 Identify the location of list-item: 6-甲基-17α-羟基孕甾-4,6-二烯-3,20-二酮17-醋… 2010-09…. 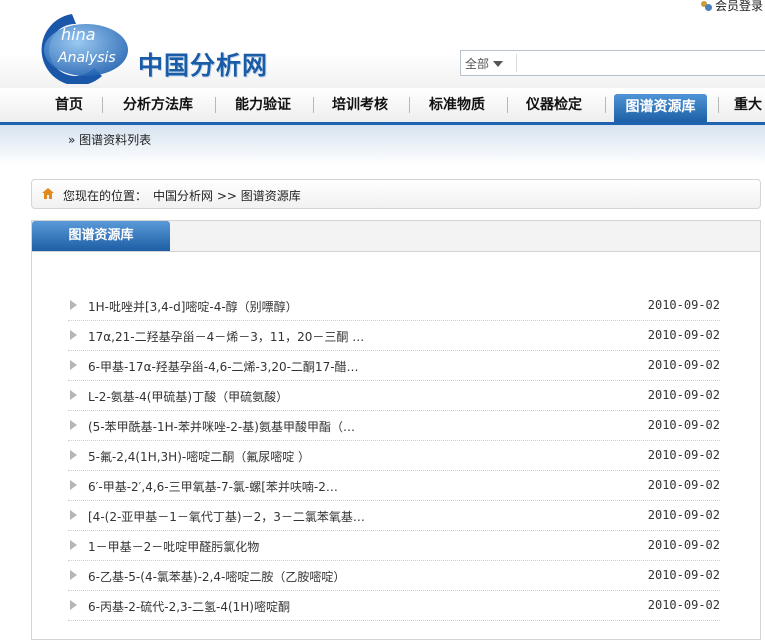
(394, 366).